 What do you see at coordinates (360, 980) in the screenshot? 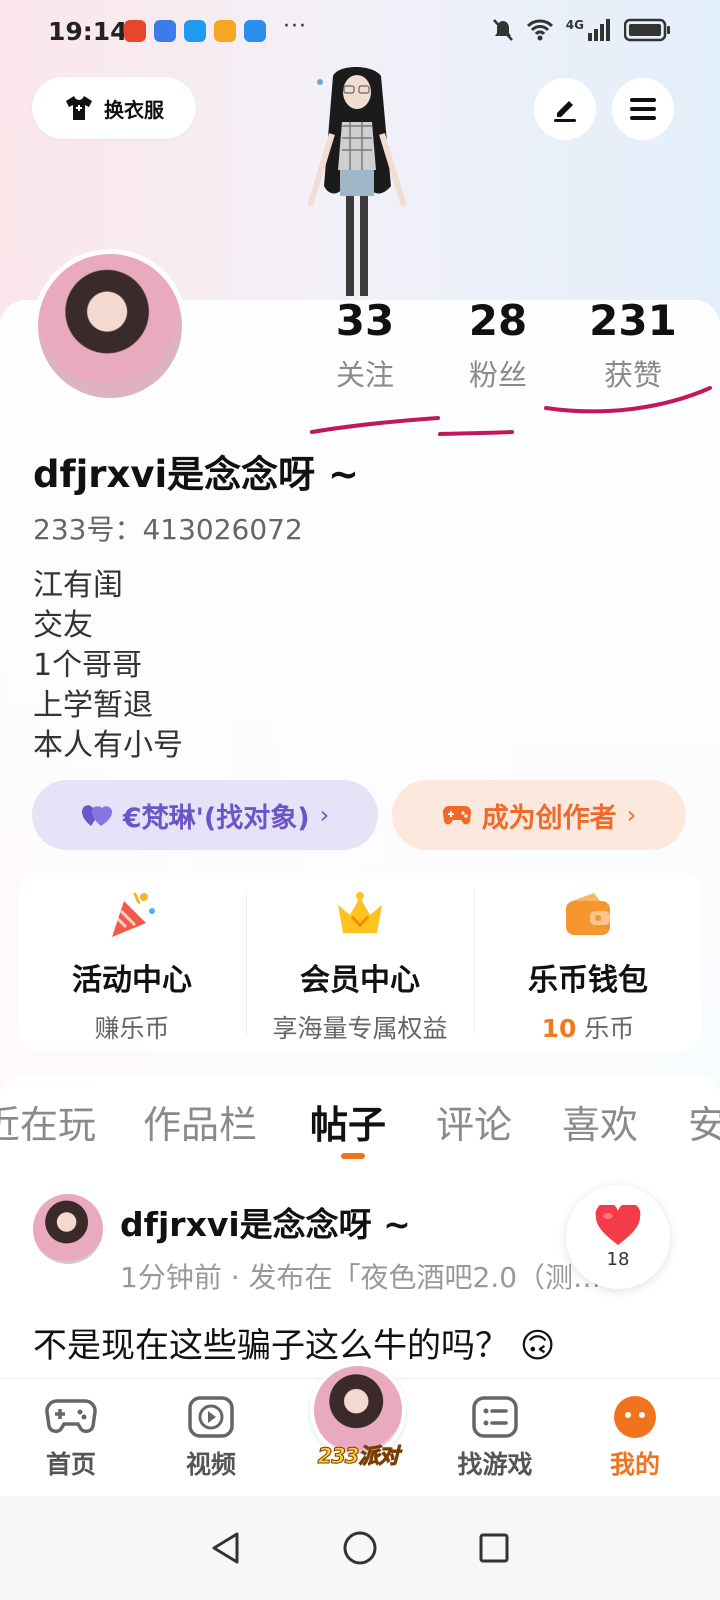
I see `membership-center-title: 会员中心` at bounding box center [360, 980].